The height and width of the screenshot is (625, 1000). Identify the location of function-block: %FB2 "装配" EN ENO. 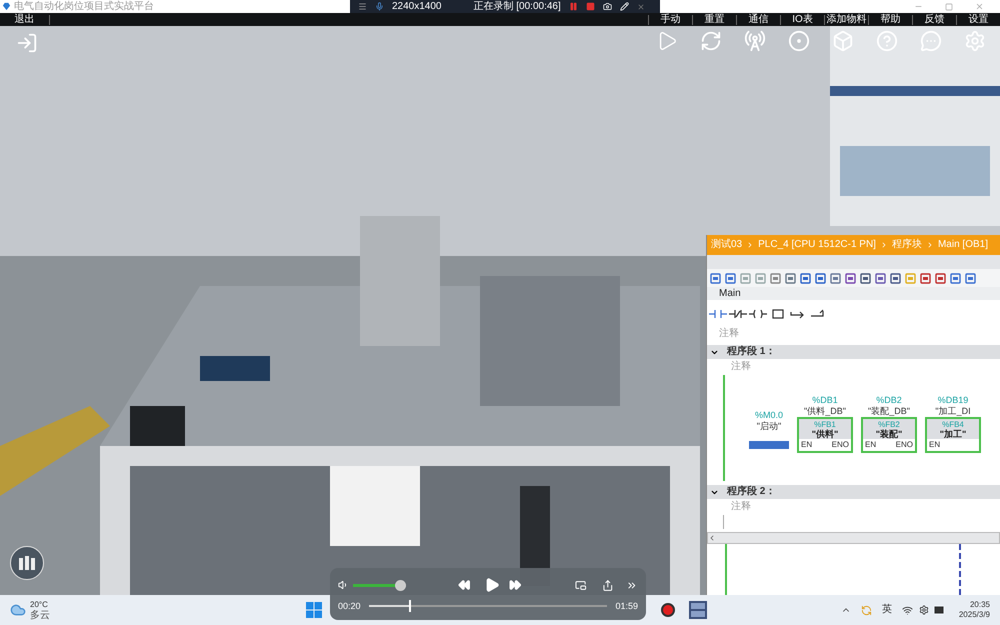
(889, 435).